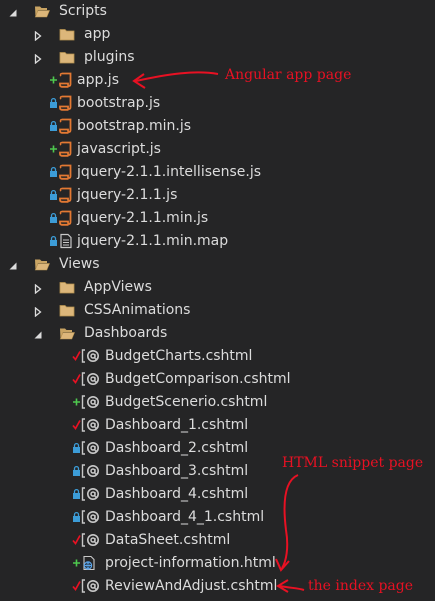 The height and width of the screenshot is (601, 435). I want to click on arrow-to-project-information, so click(290, 521).